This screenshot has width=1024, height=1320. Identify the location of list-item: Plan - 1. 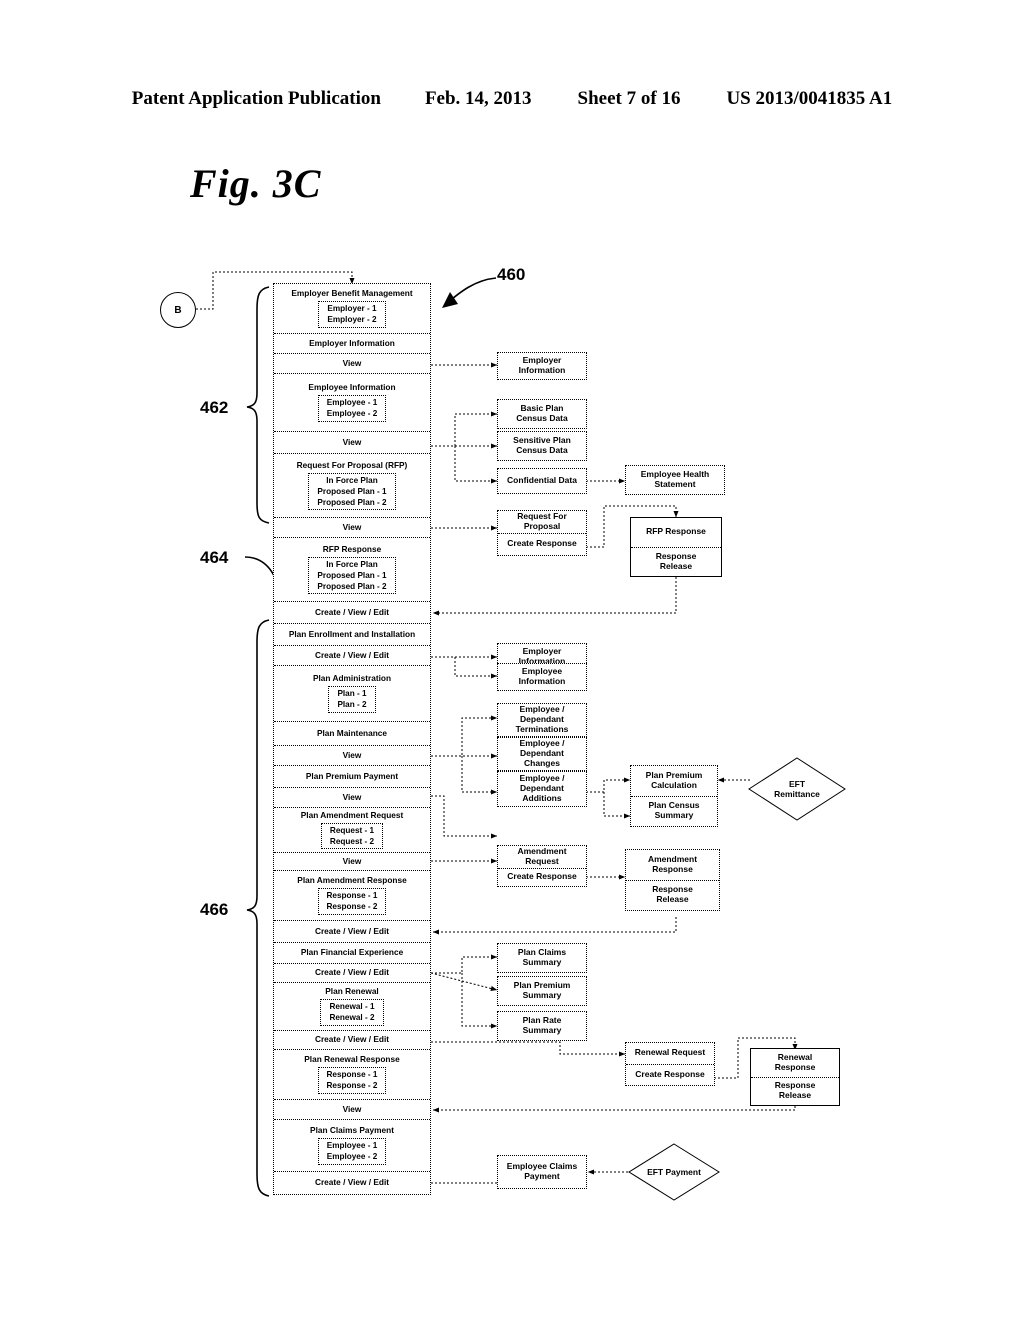
(352, 694).